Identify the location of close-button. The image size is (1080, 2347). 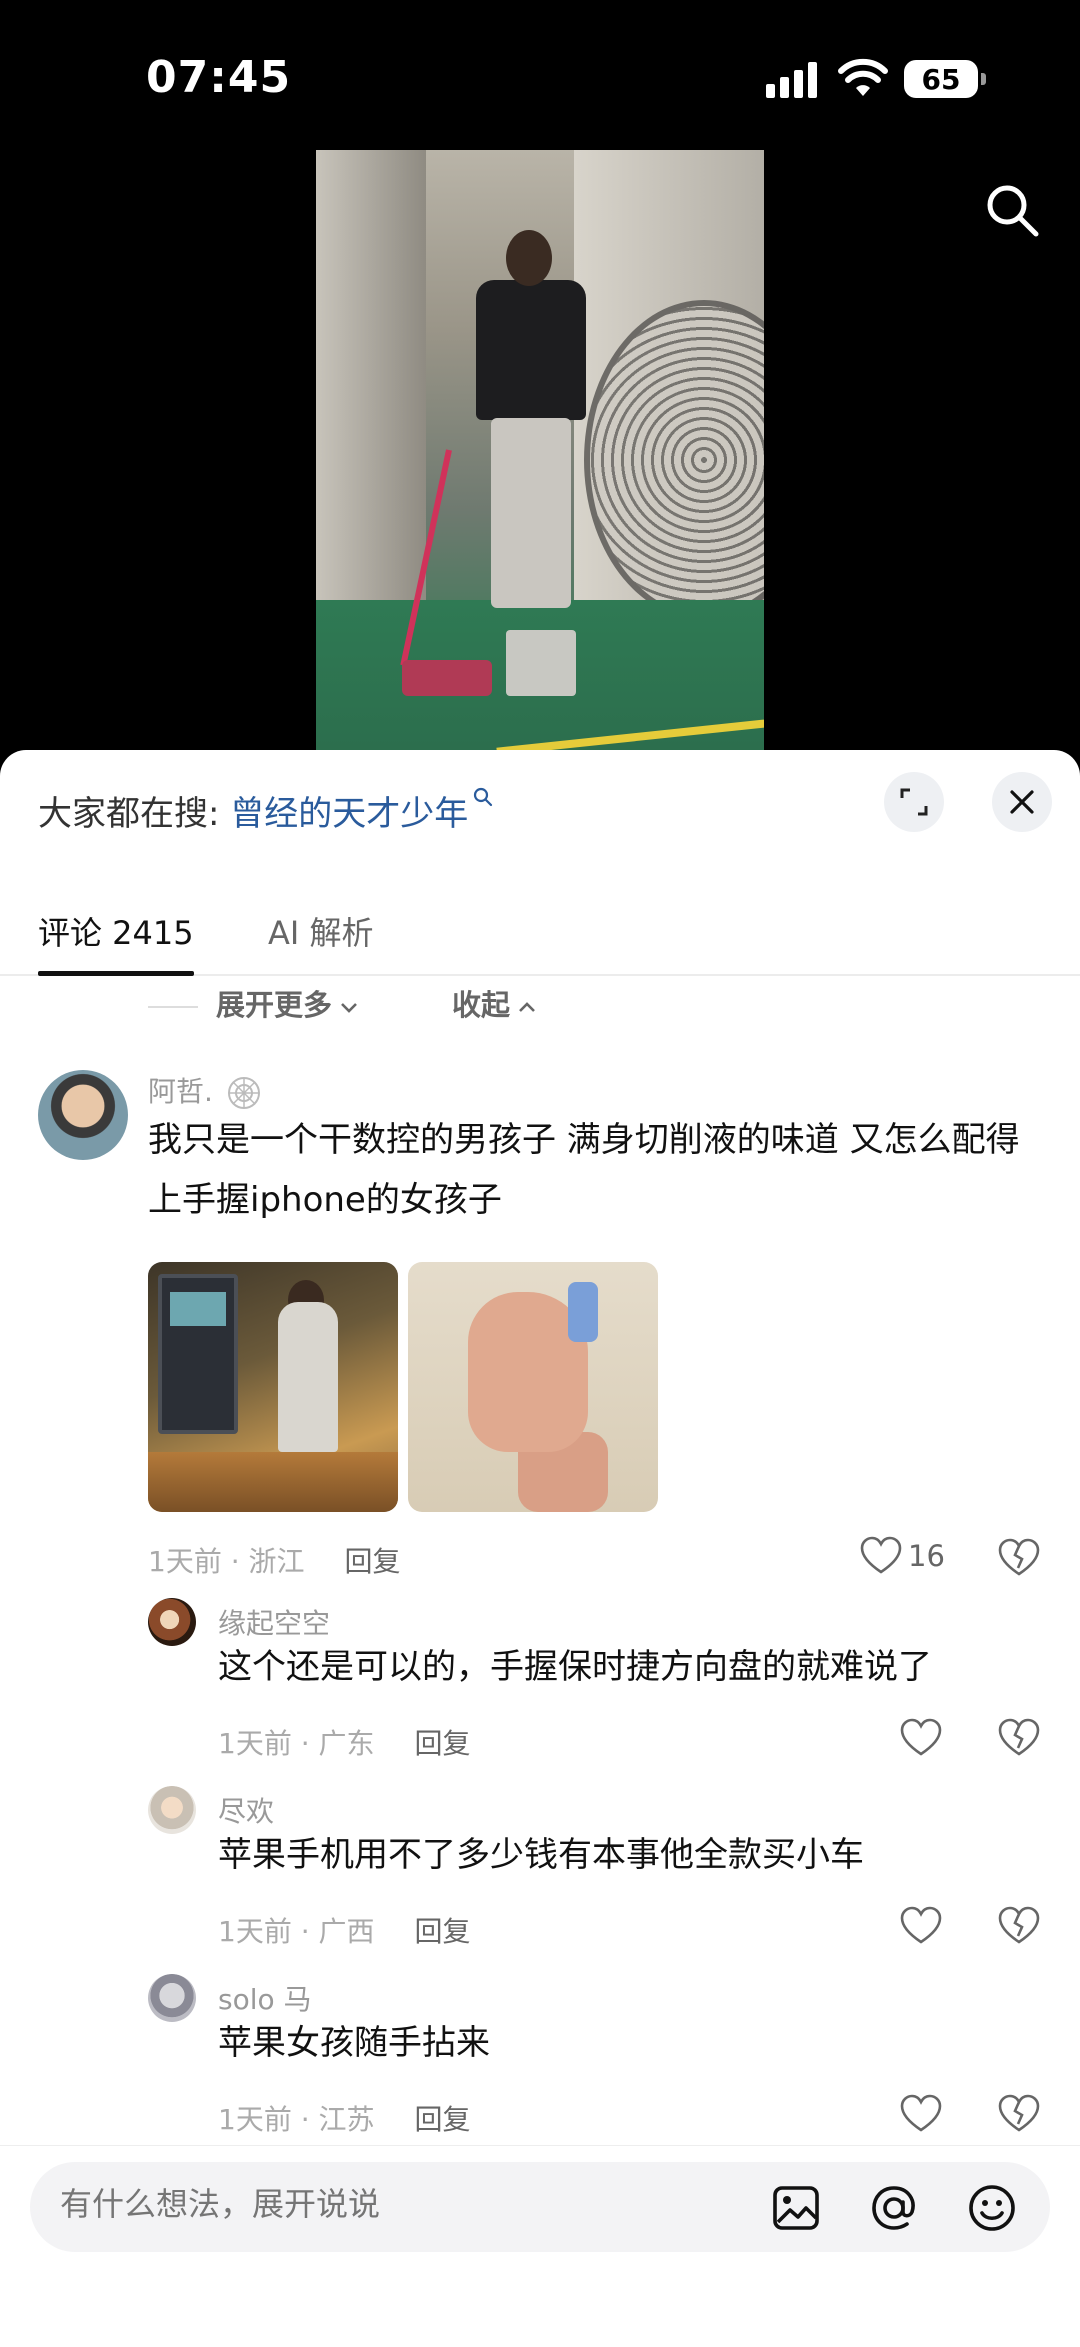
(1022, 802).